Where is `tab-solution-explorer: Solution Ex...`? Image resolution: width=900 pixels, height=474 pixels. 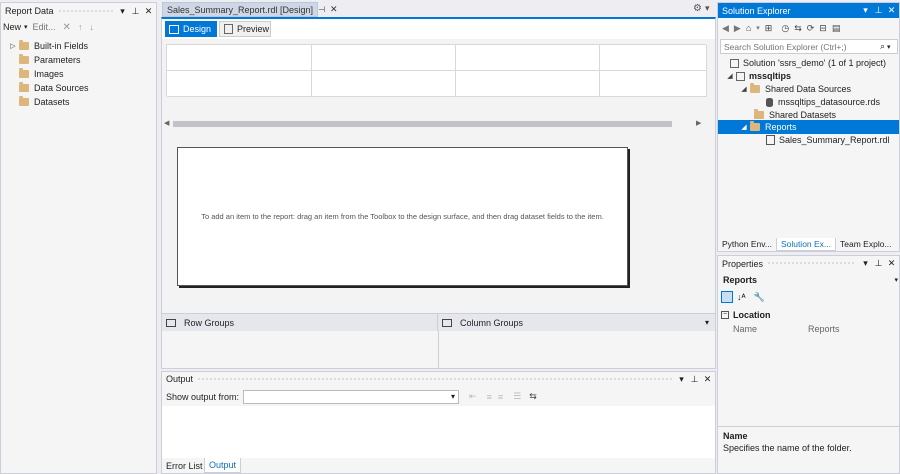 tab-solution-explorer: Solution Ex... is located at coordinates (806, 244).